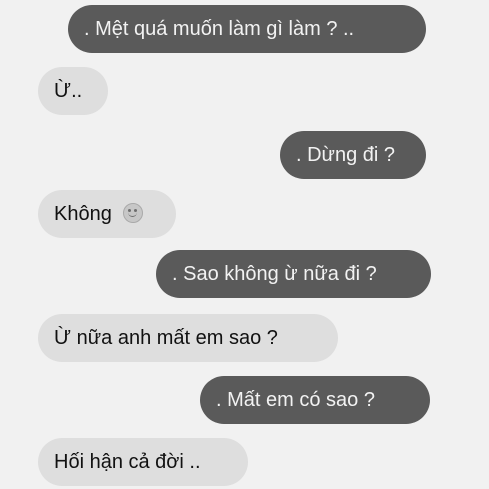  I want to click on message-received: Ừ.., so click(73, 91).